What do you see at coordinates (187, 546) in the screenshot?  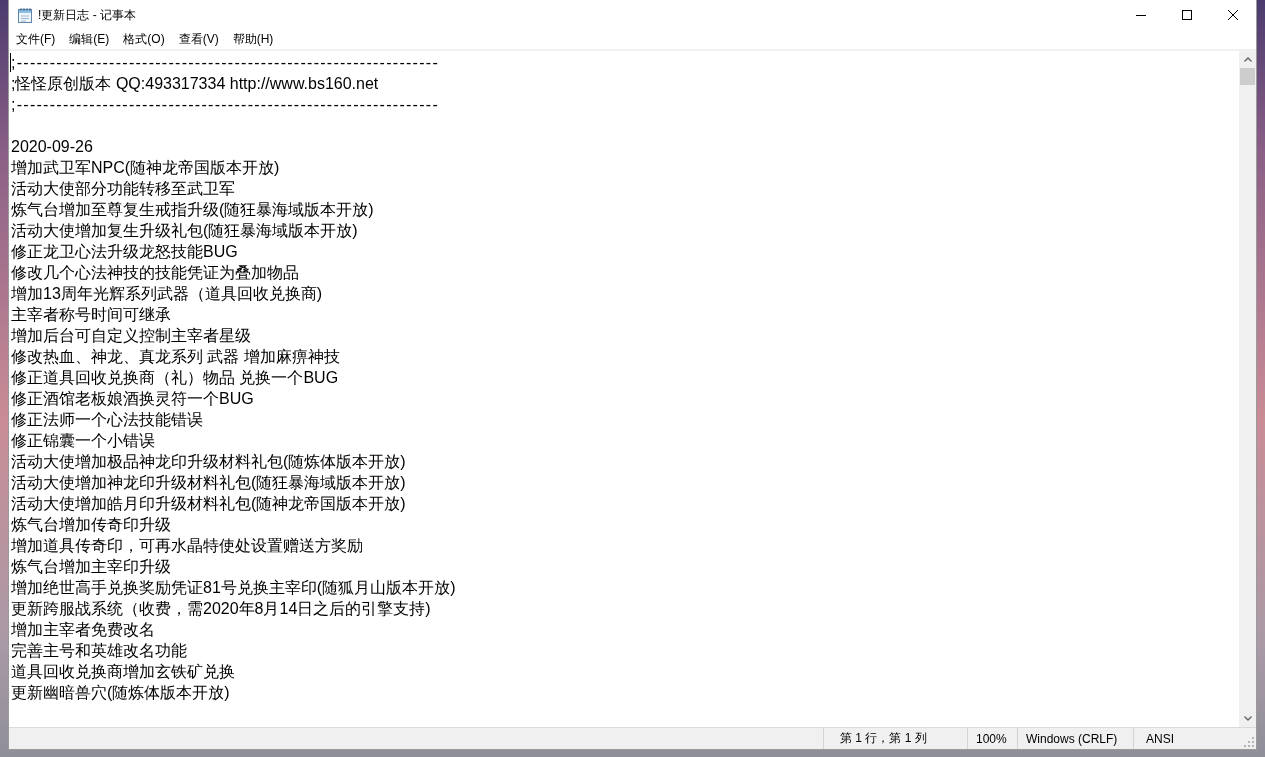 I see `text-line: 增加道具传奇印，可再水晶特使处设置赠送方奖励` at bounding box center [187, 546].